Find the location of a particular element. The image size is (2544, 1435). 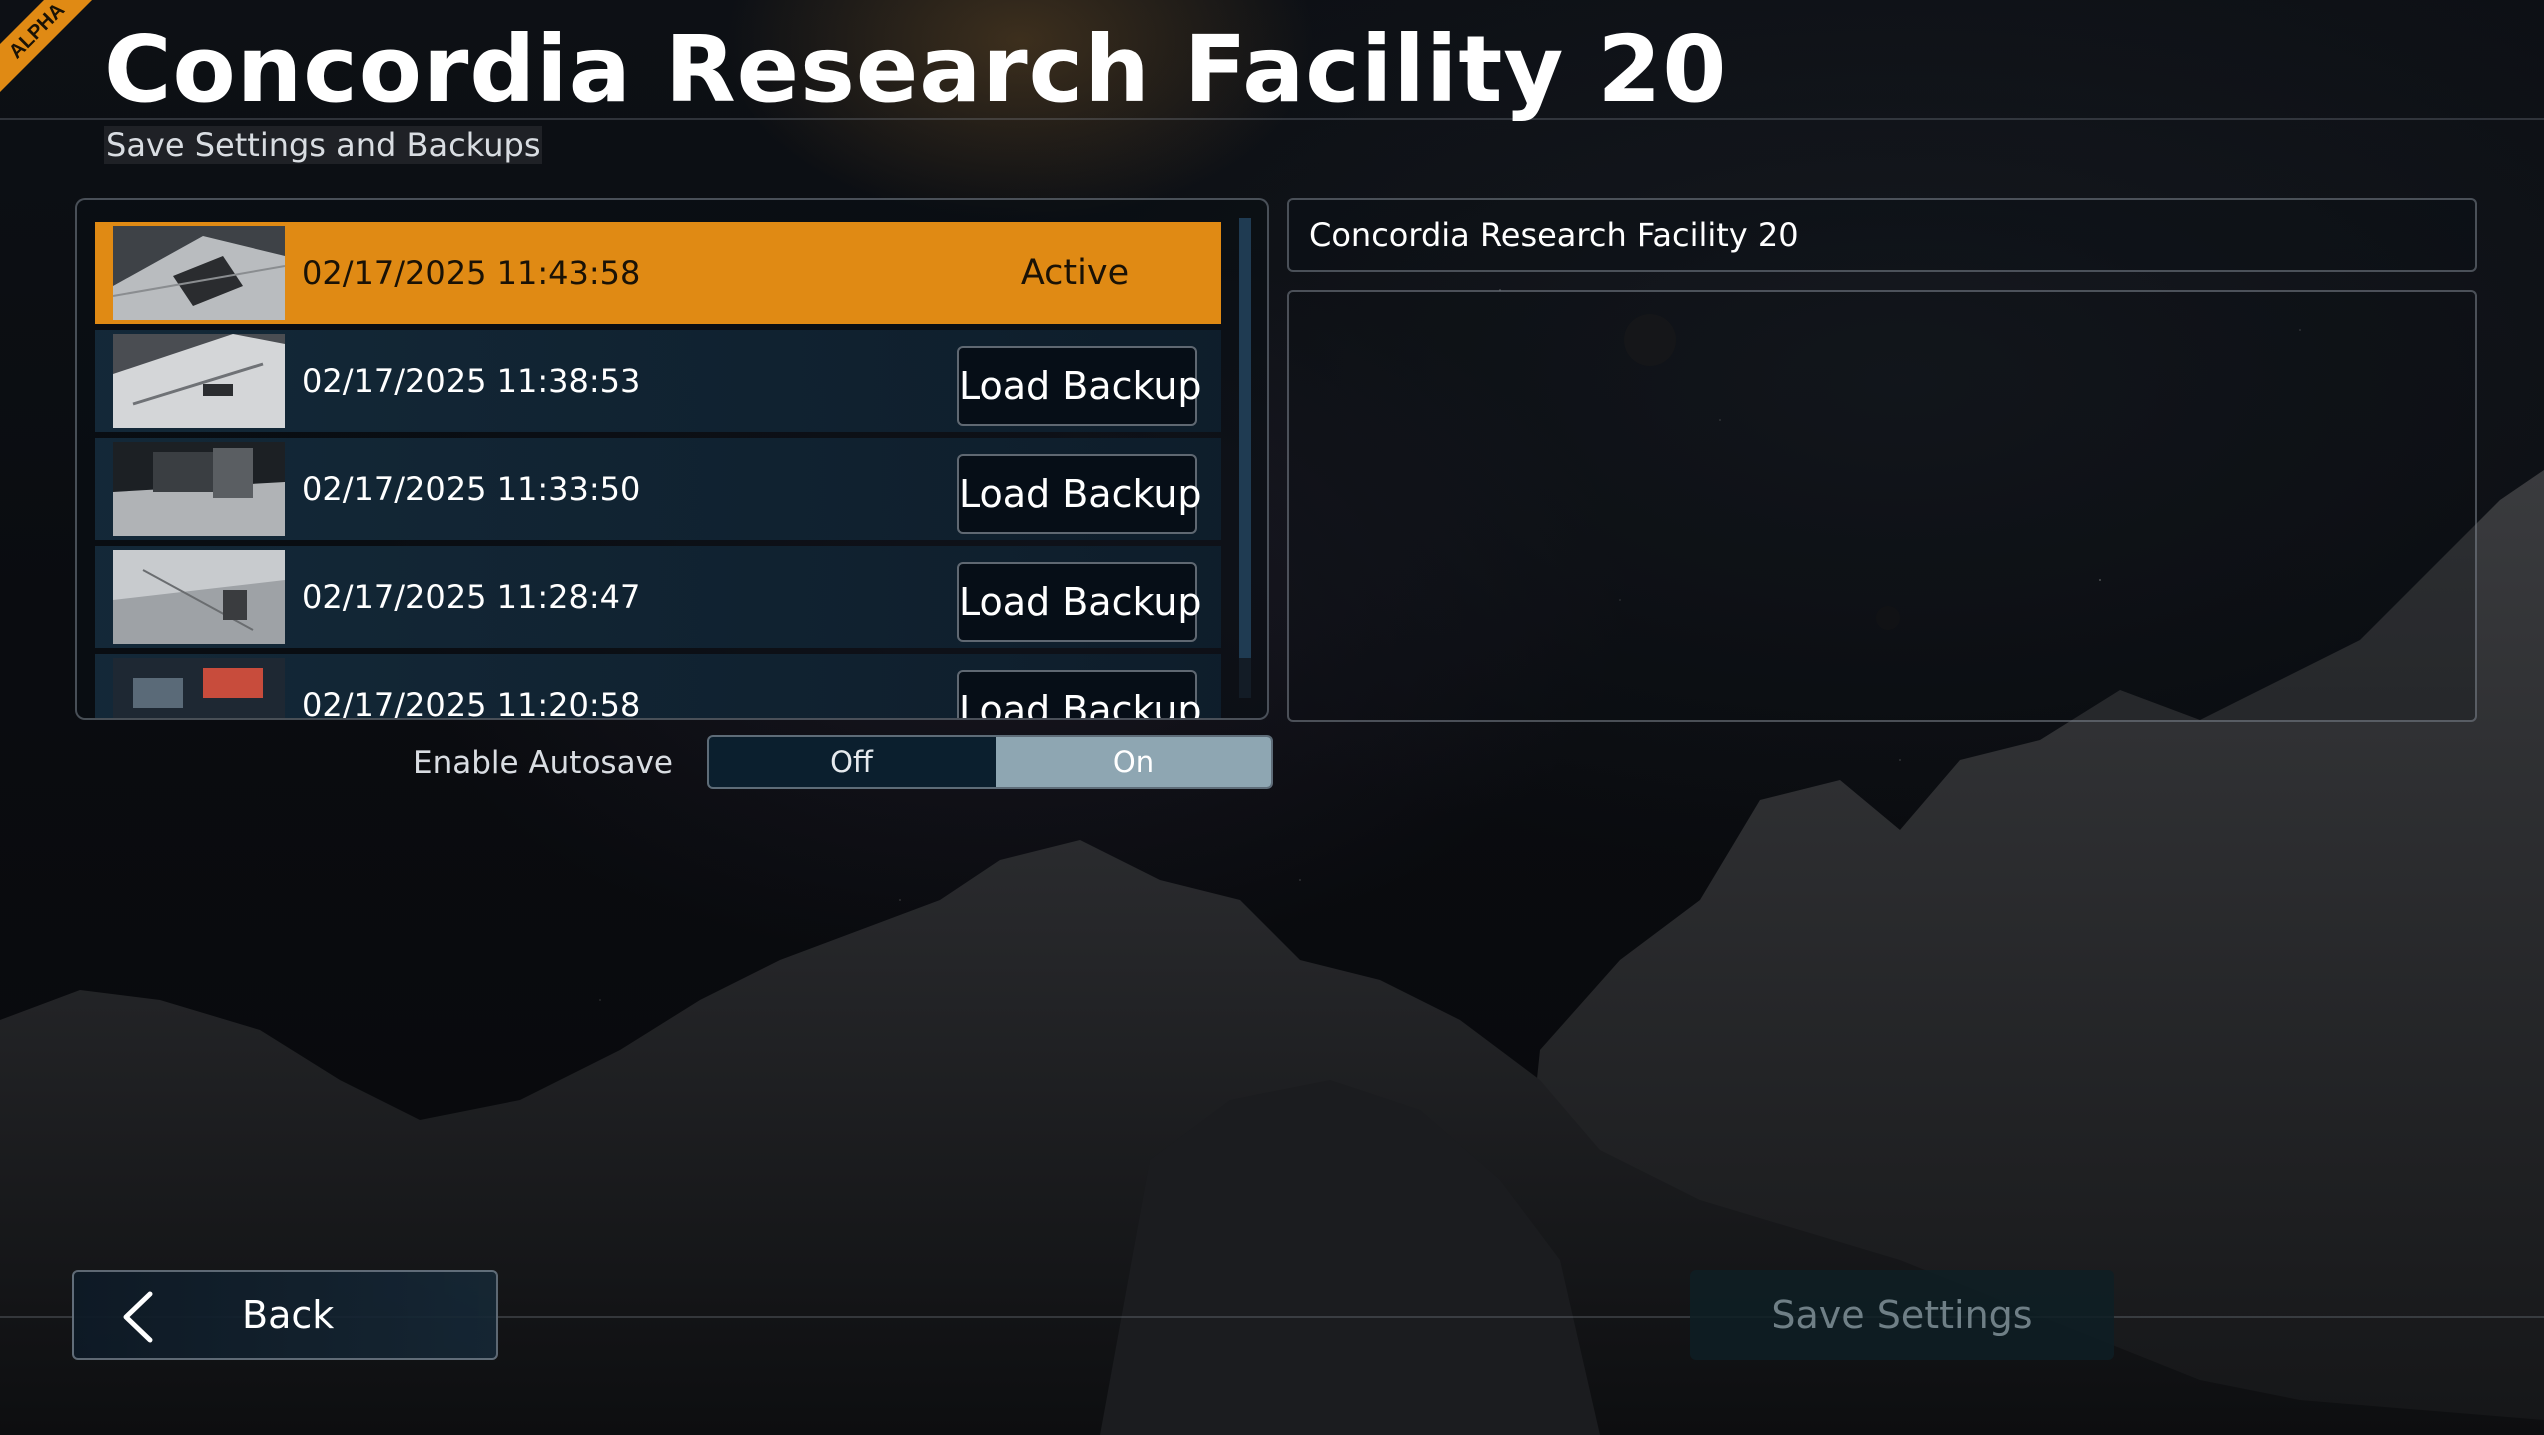

autosave-on-option: On is located at coordinates (1133, 762).